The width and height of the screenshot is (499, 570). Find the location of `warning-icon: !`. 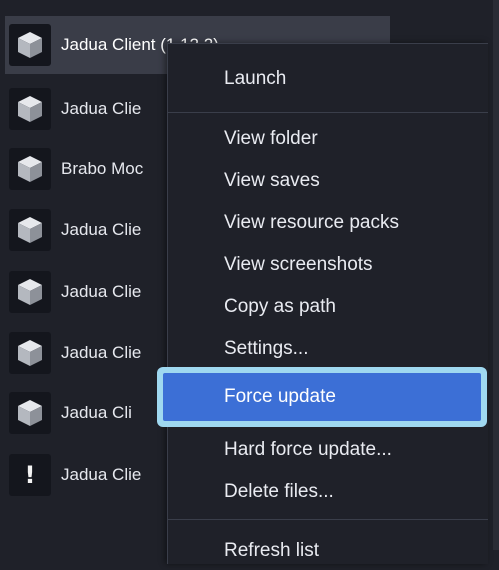

warning-icon: ! is located at coordinates (30, 475).